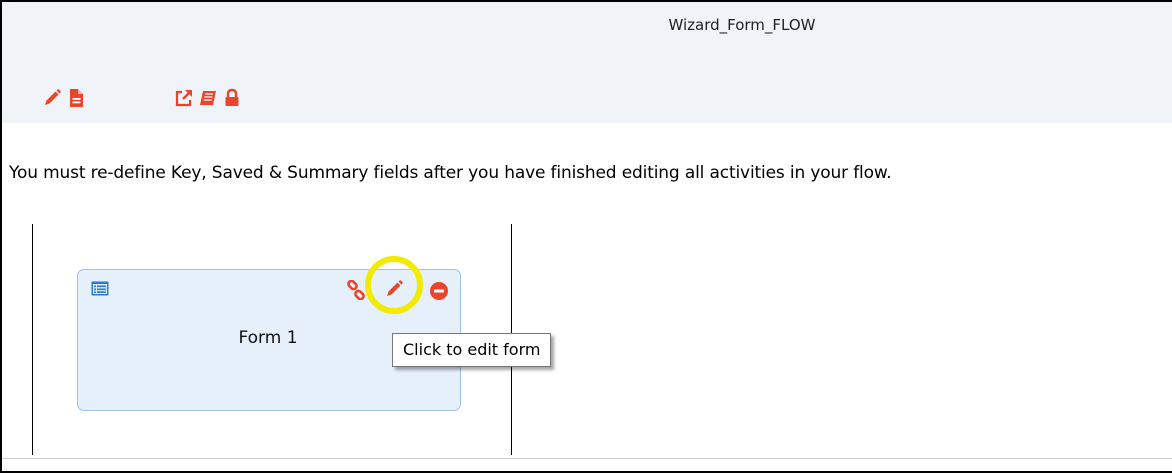  What do you see at coordinates (268, 338) in the screenshot?
I see `form-node-name: Form 1` at bounding box center [268, 338].